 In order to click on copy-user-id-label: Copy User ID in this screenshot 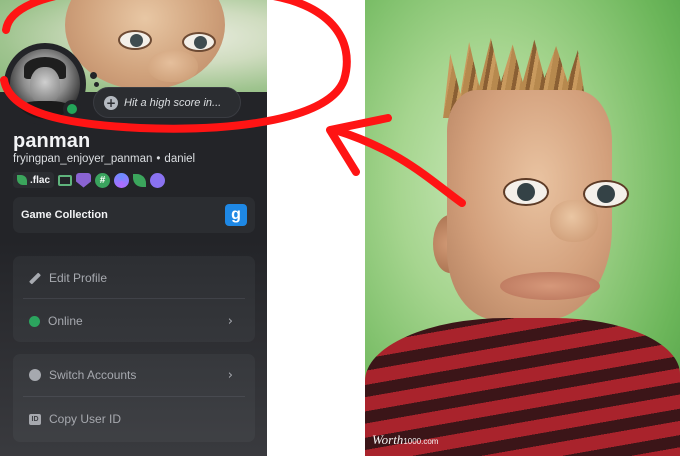, I will do `click(85, 419)`.